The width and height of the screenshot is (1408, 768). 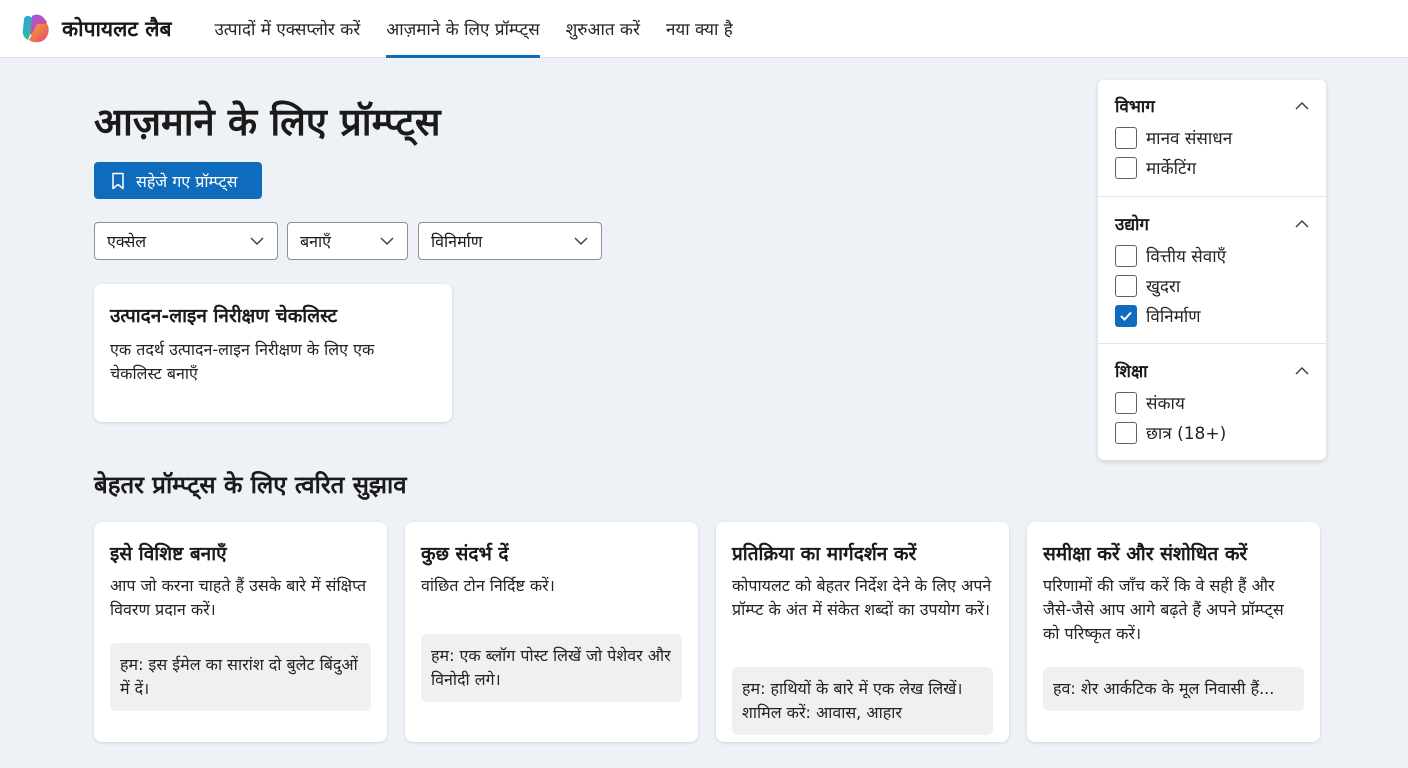 I want to click on filter-option-financial-services: वित्तीय सेवाएँ, so click(x=1170, y=255).